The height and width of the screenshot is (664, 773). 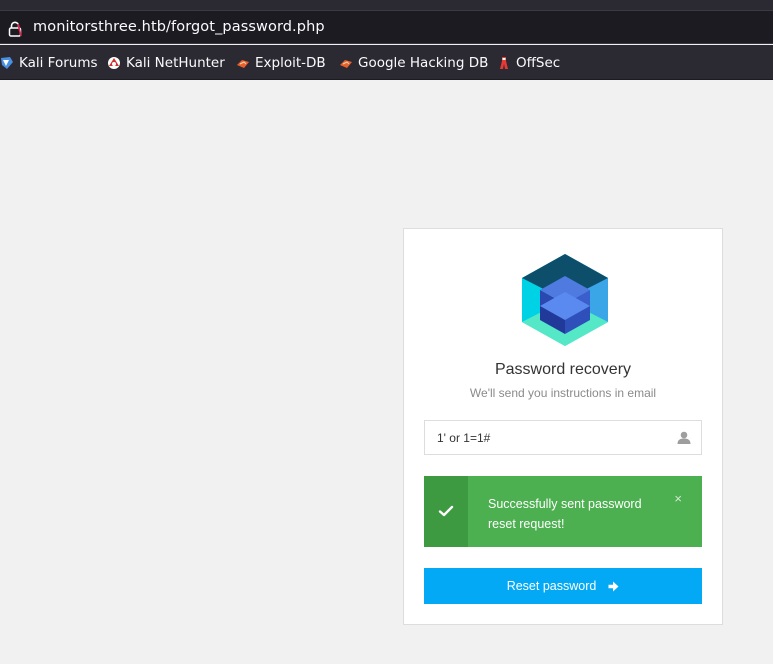 I want to click on bookmark-google-hacking-db: Google Hacking DB, so click(x=413, y=62).